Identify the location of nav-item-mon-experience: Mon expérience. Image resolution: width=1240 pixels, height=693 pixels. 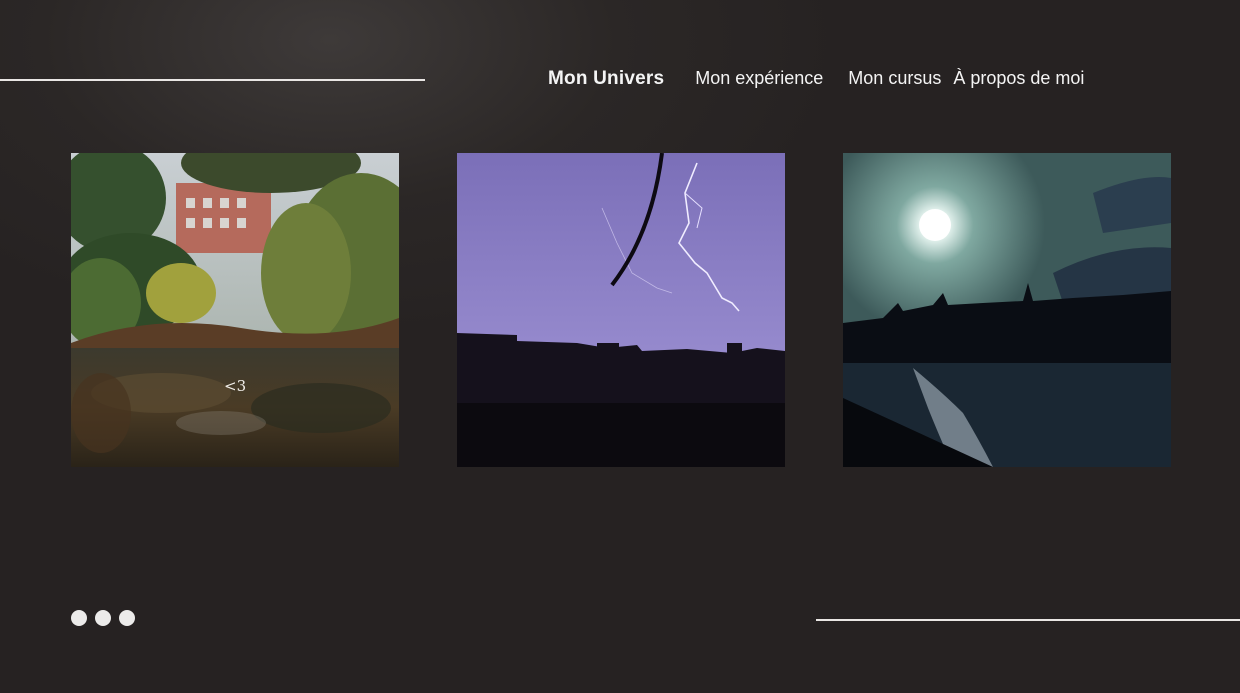
(759, 78).